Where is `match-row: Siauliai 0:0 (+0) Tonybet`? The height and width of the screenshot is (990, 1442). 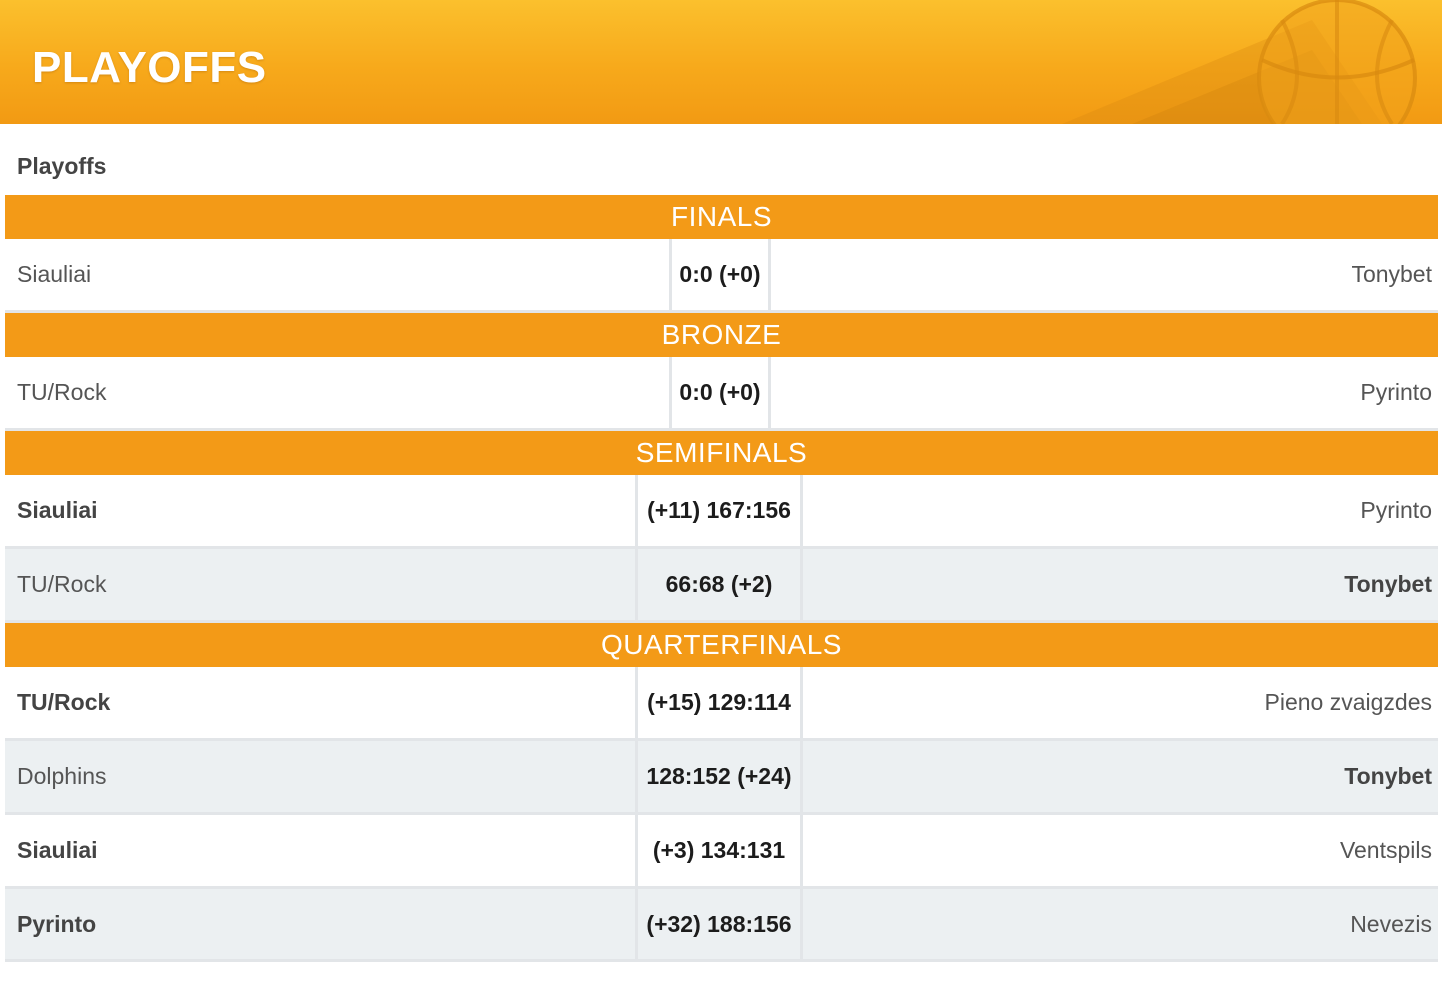
match-row: Siauliai 0:0 (+0) Tonybet is located at coordinates (721, 276).